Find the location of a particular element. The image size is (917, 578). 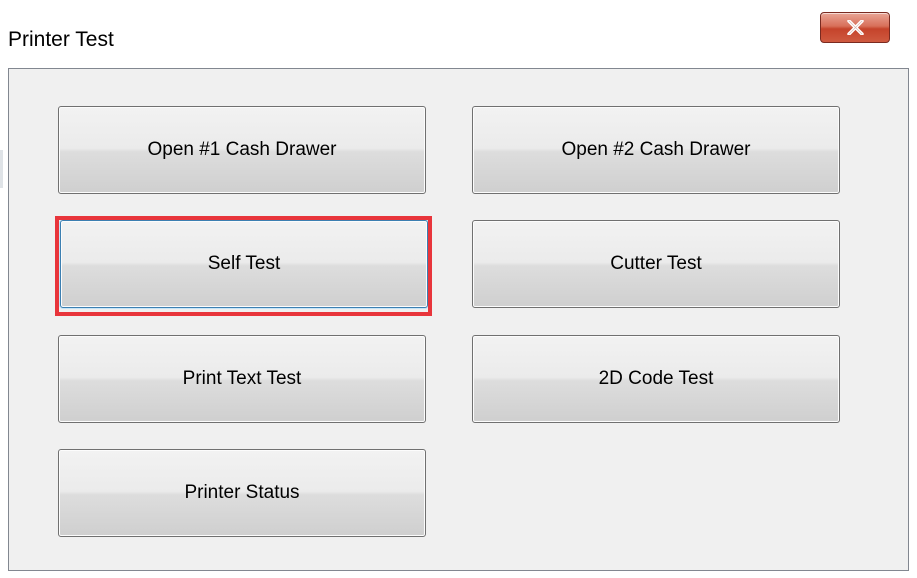

window-title: Printer Test is located at coordinates (61, 39).